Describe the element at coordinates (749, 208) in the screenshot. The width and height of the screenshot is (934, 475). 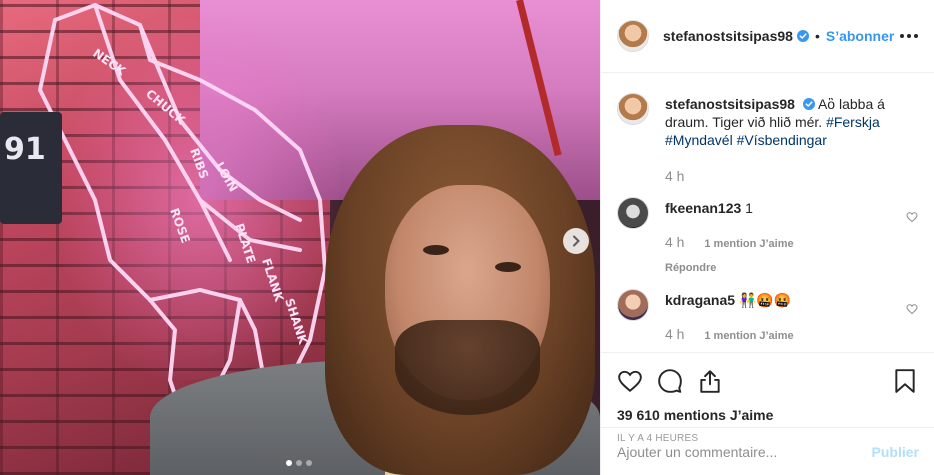
I see `comment-text: 1` at that location.